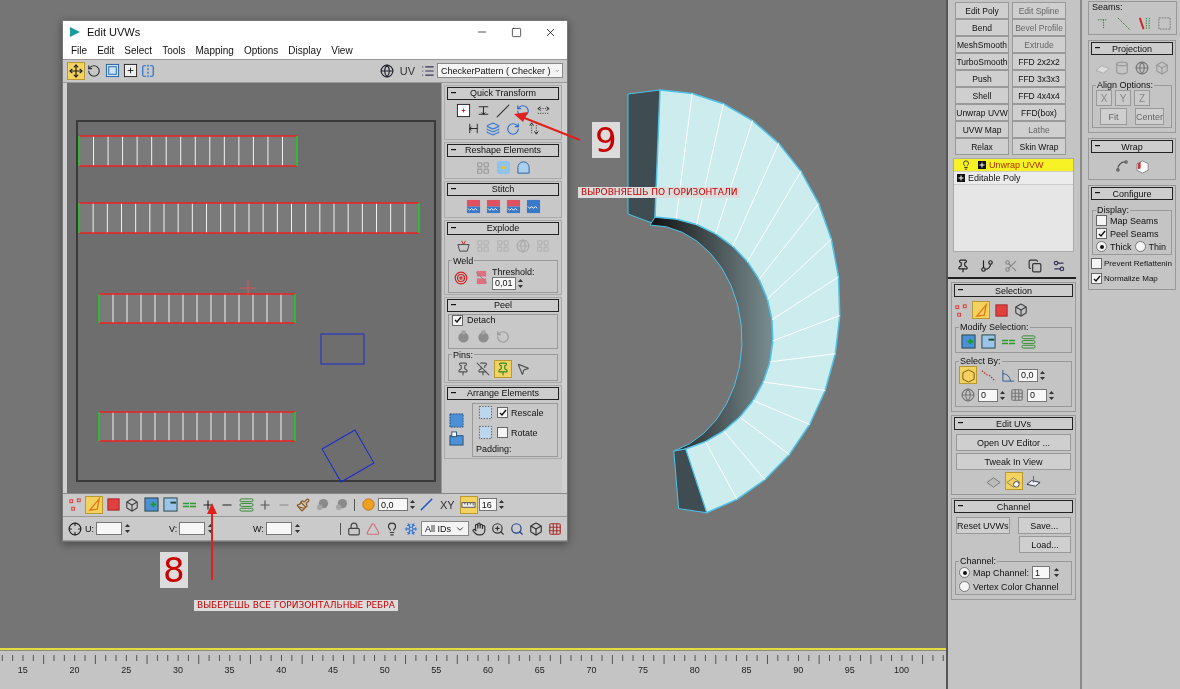  Describe the element at coordinates (503, 93) in the screenshot. I see `rollout-header: Quick Transform` at that location.